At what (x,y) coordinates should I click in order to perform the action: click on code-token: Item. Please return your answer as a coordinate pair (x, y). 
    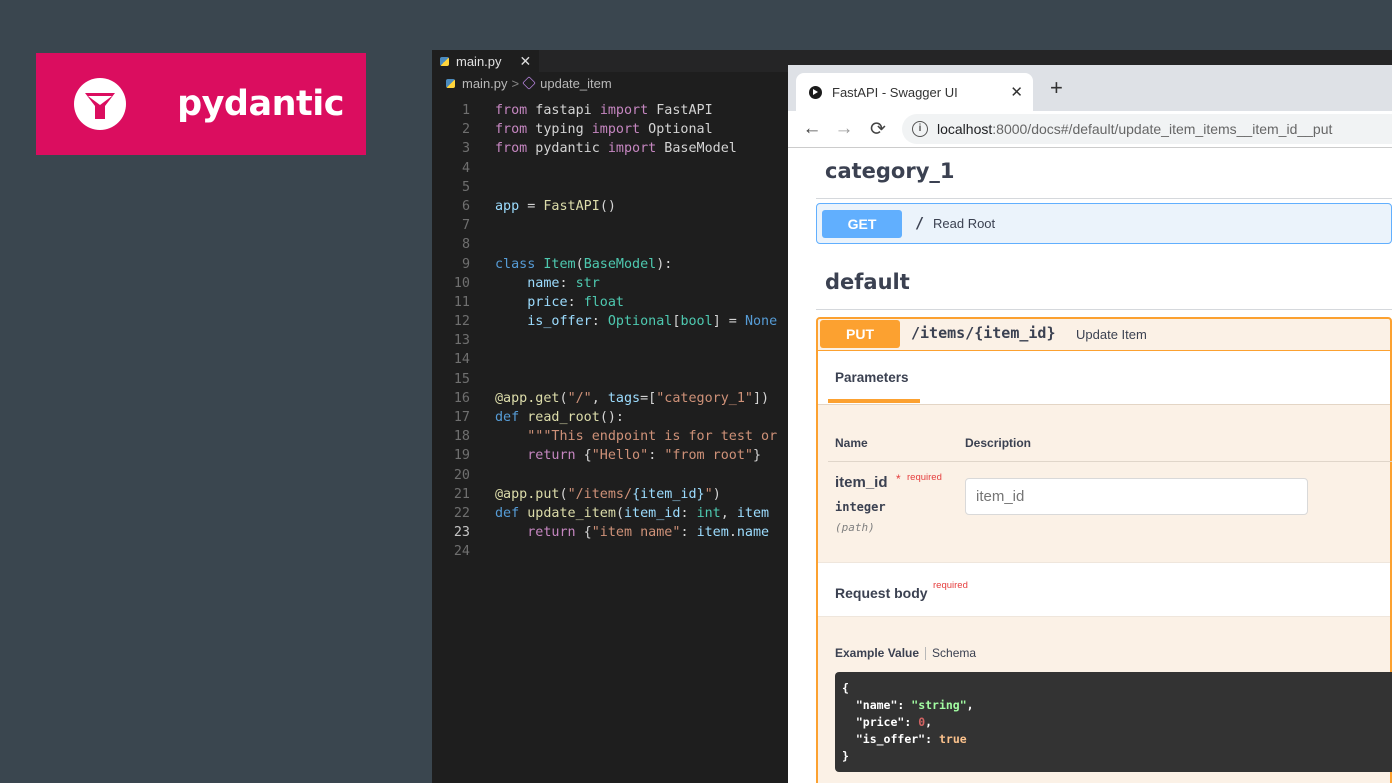
    Looking at the image, I should click on (559, 264).